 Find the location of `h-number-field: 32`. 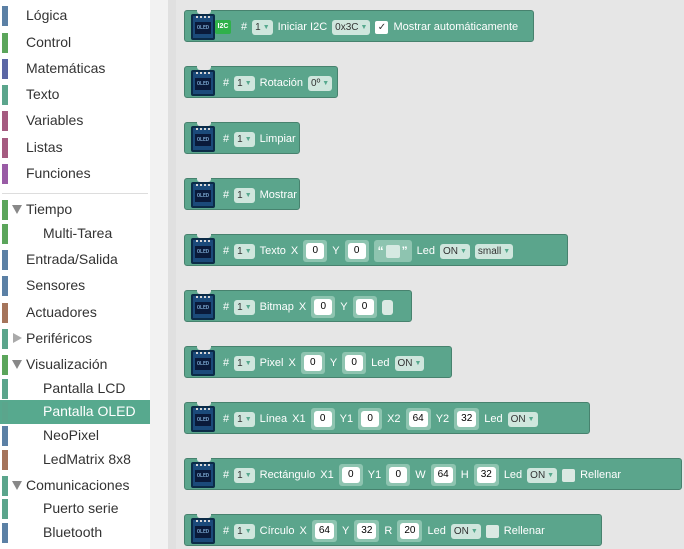

h-number-field: 32 is located at coordinates (486, 475).